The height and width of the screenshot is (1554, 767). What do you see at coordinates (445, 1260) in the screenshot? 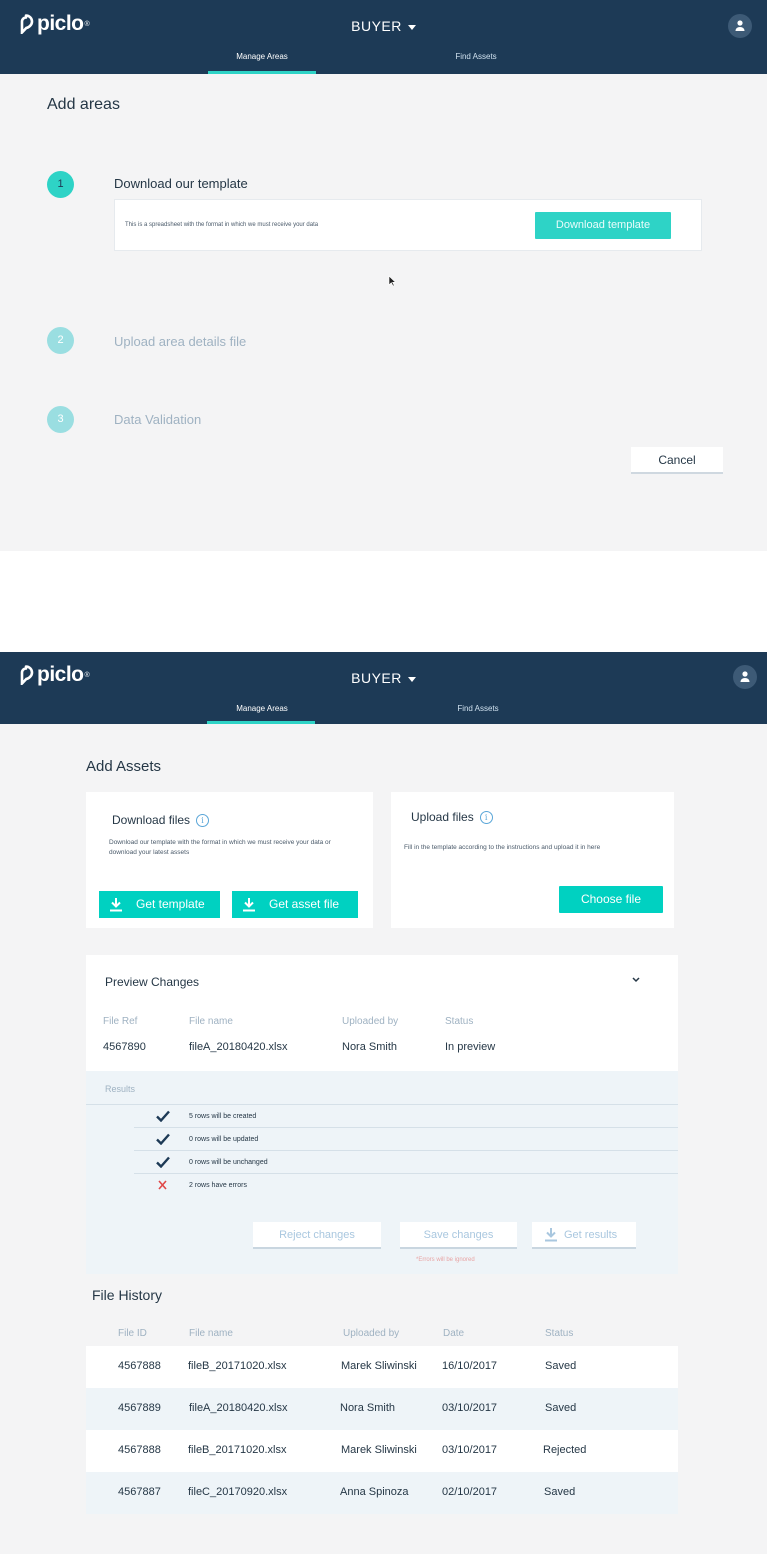
I see `errors-note: *Errors will be ignored` at bounding box center [445, 1260].